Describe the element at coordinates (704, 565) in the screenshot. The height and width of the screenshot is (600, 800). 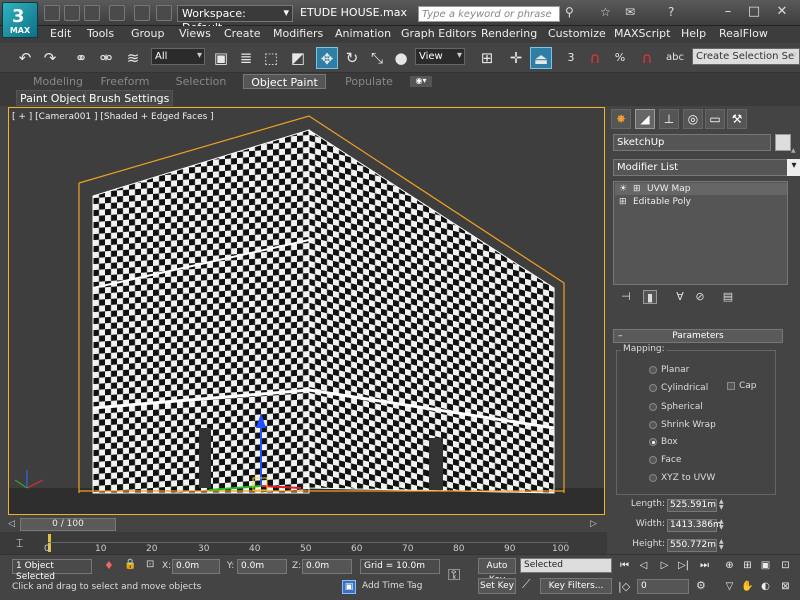
I see `goto-end-icon: ⏭` at that location.